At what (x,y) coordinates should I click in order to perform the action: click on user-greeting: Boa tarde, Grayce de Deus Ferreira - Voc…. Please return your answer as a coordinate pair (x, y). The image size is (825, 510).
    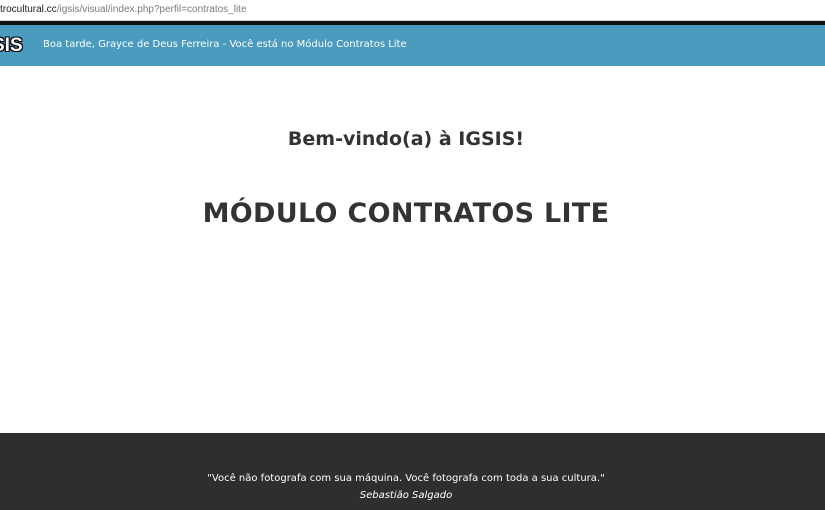
    Looking at the image, I should click on (225, 44).